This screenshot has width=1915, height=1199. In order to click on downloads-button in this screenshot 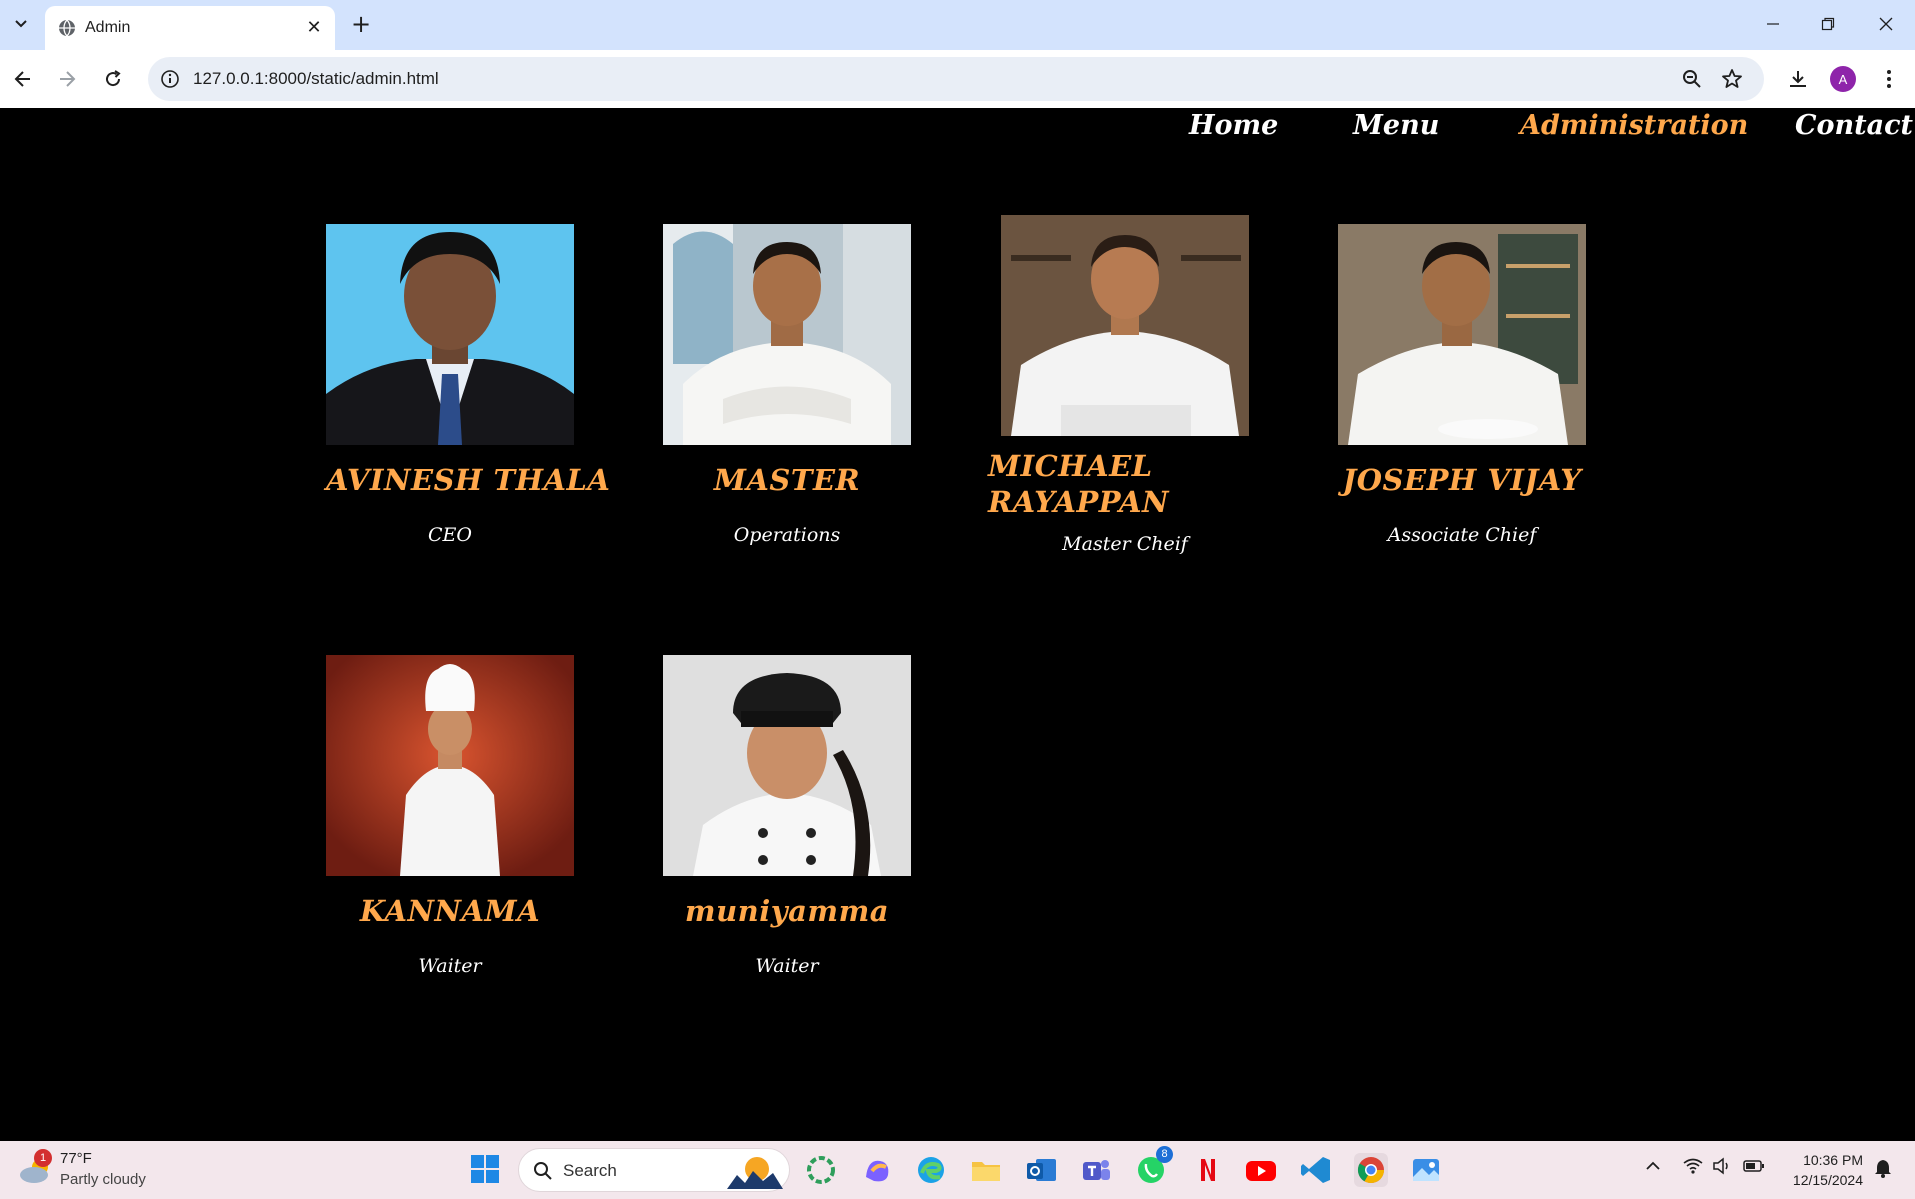, I will do `click(1798, 79)`.